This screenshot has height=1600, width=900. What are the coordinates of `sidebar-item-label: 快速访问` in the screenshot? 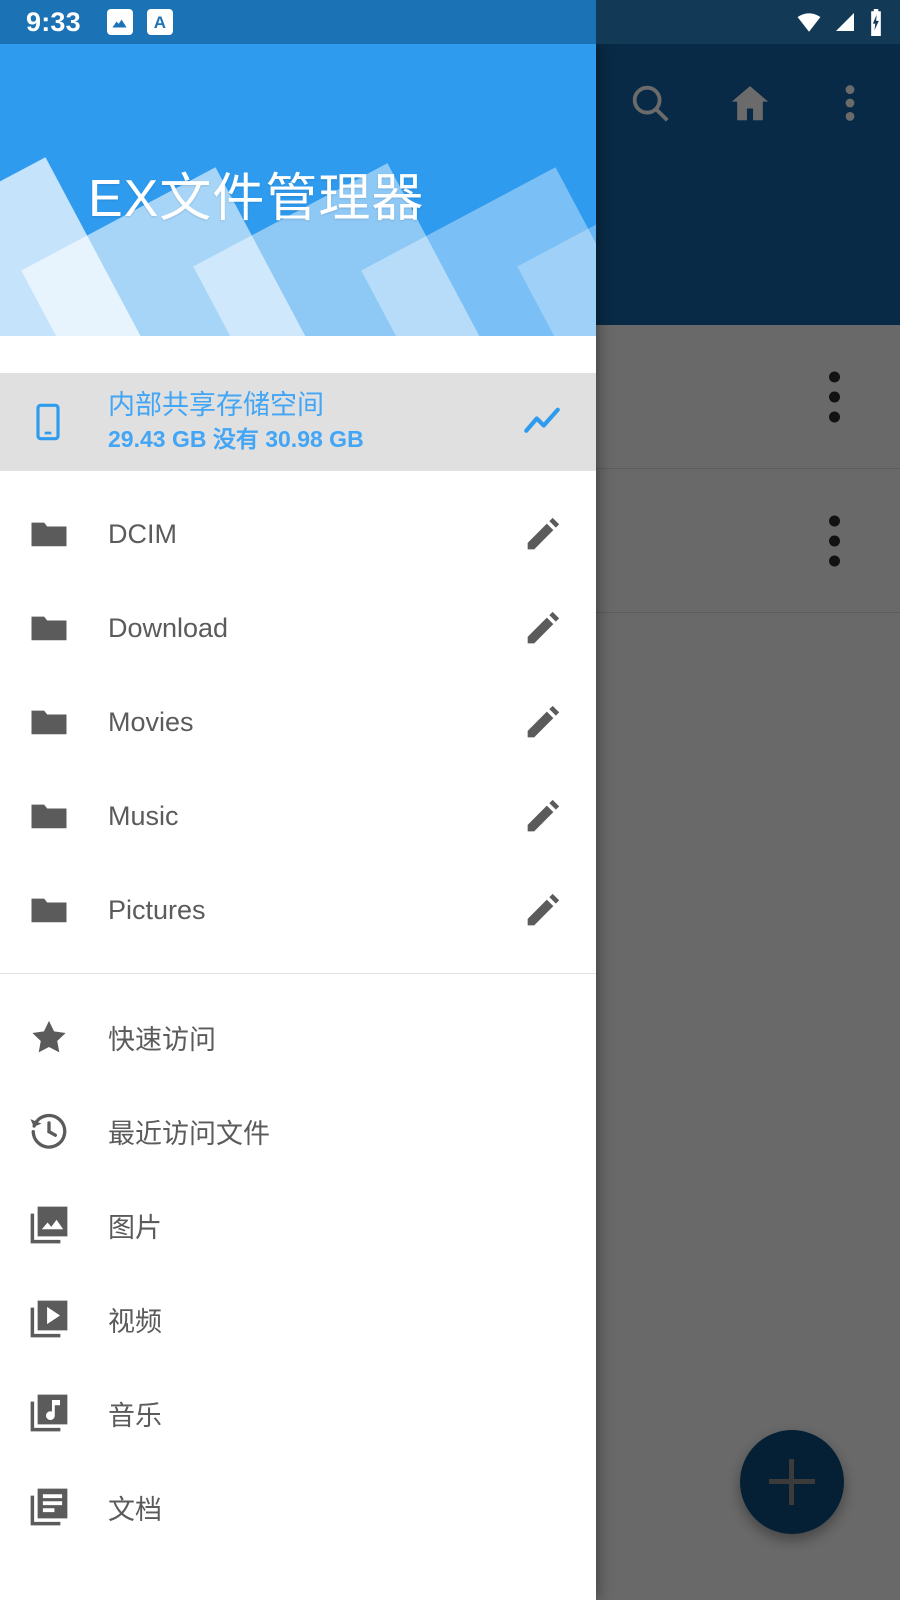 It's located at (162, 1039).